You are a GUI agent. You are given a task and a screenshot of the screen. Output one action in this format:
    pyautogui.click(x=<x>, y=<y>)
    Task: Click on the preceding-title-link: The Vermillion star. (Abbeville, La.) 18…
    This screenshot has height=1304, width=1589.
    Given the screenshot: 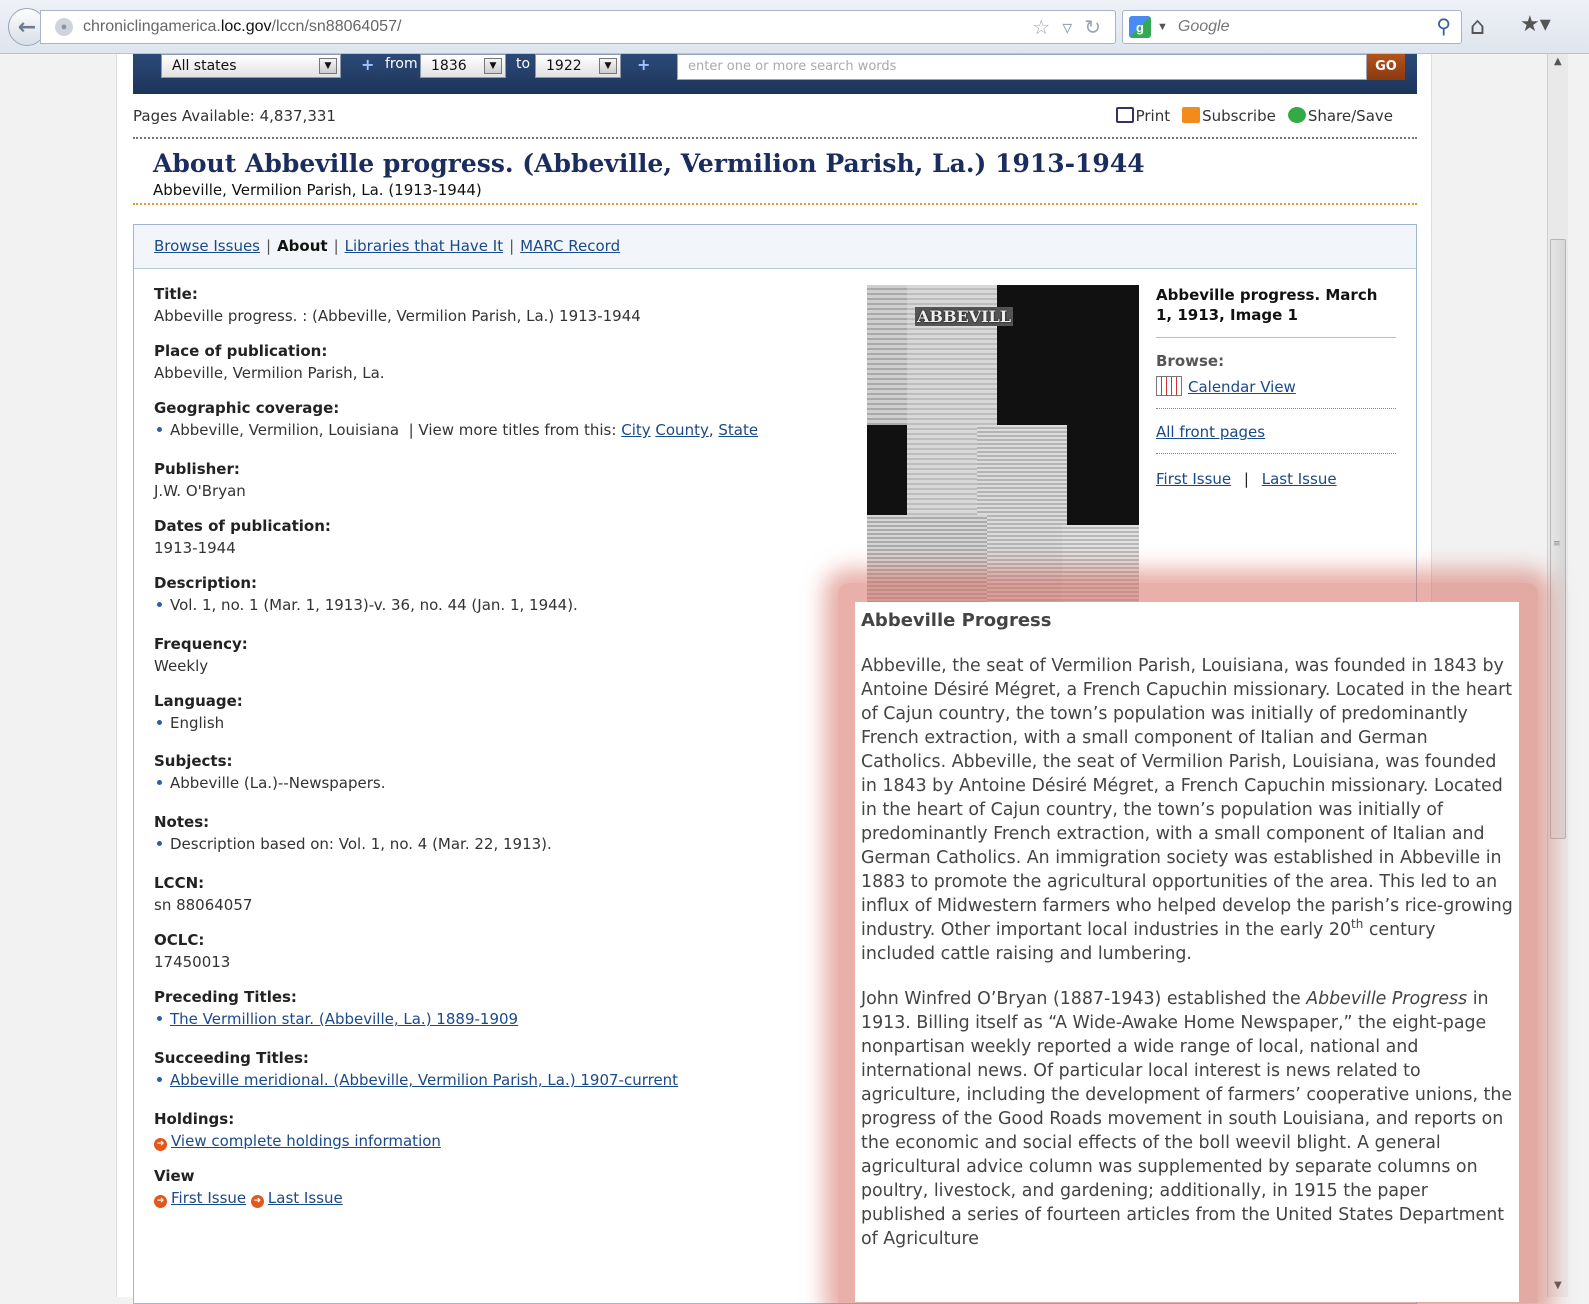 What is the action you would take?
    pyautogui.click(x=344, y=1019)
    